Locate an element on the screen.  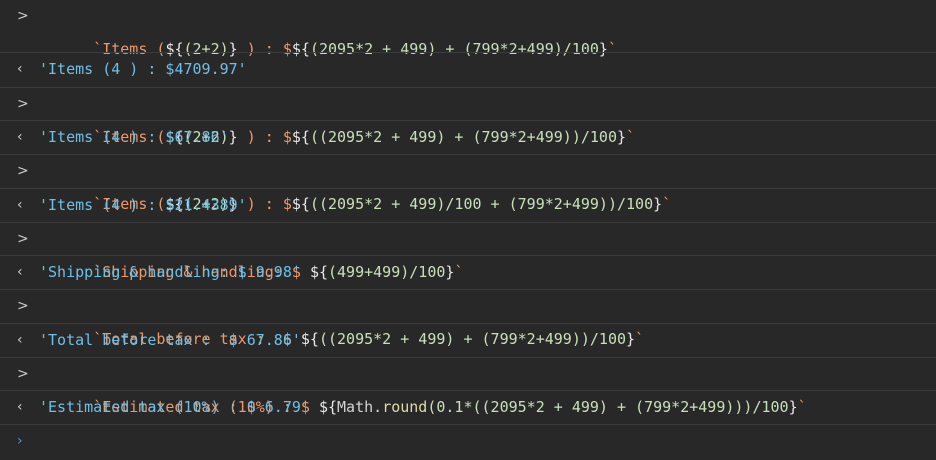
output-value: 'Items (4 ) : $21.4389' is located at coordinates (143, 205).